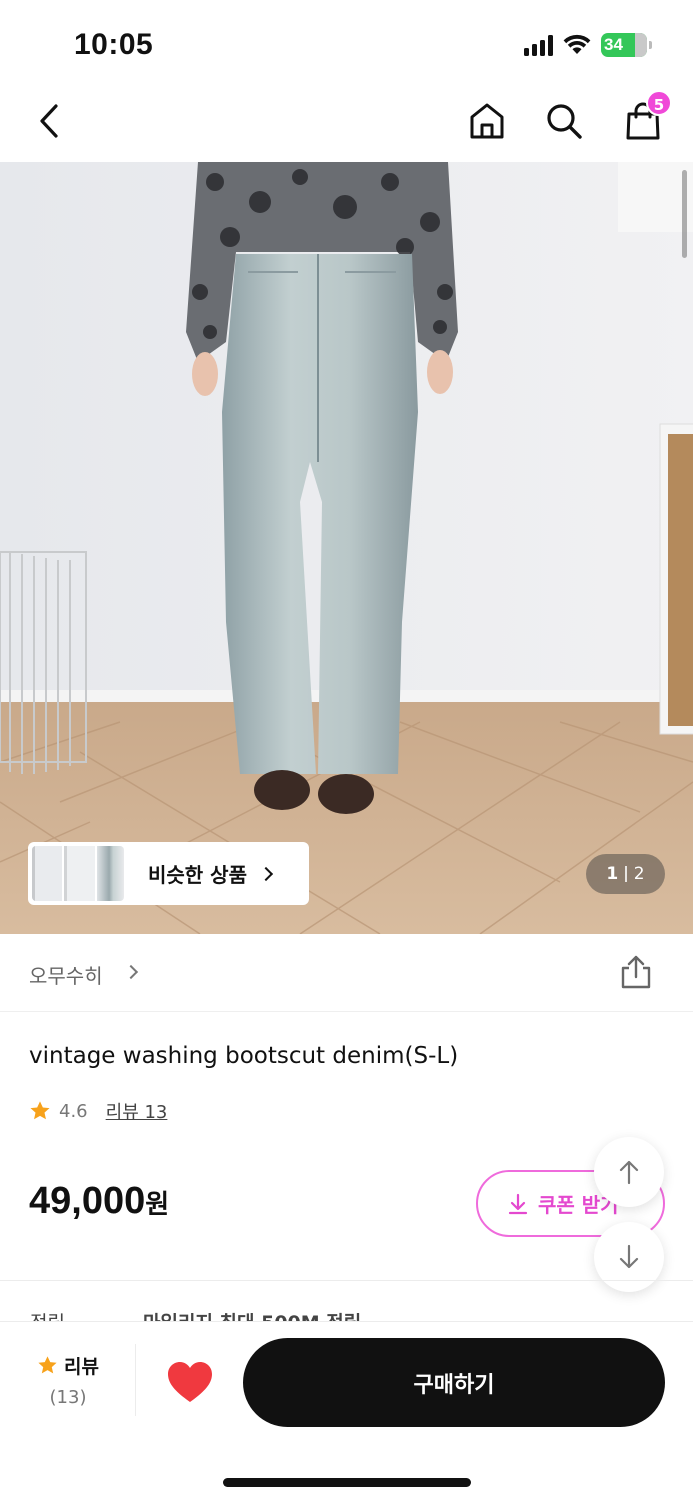  Describe the element at coordinates (114, 44) in the screenshot. I see `status-time: 10:05` at that location.